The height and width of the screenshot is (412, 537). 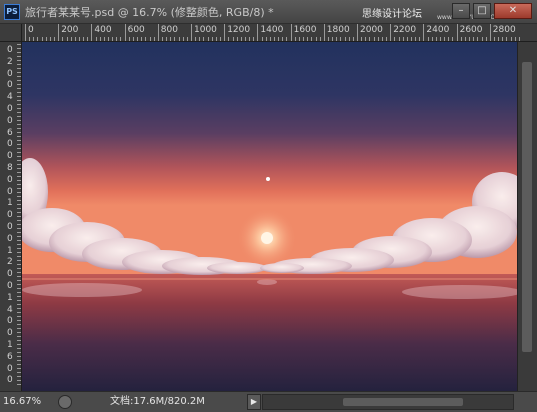 What do you see at coordinates (10, 61) in the screenshot?
I see `ruler-tick-label: 2` at bounding box center [10, 61].